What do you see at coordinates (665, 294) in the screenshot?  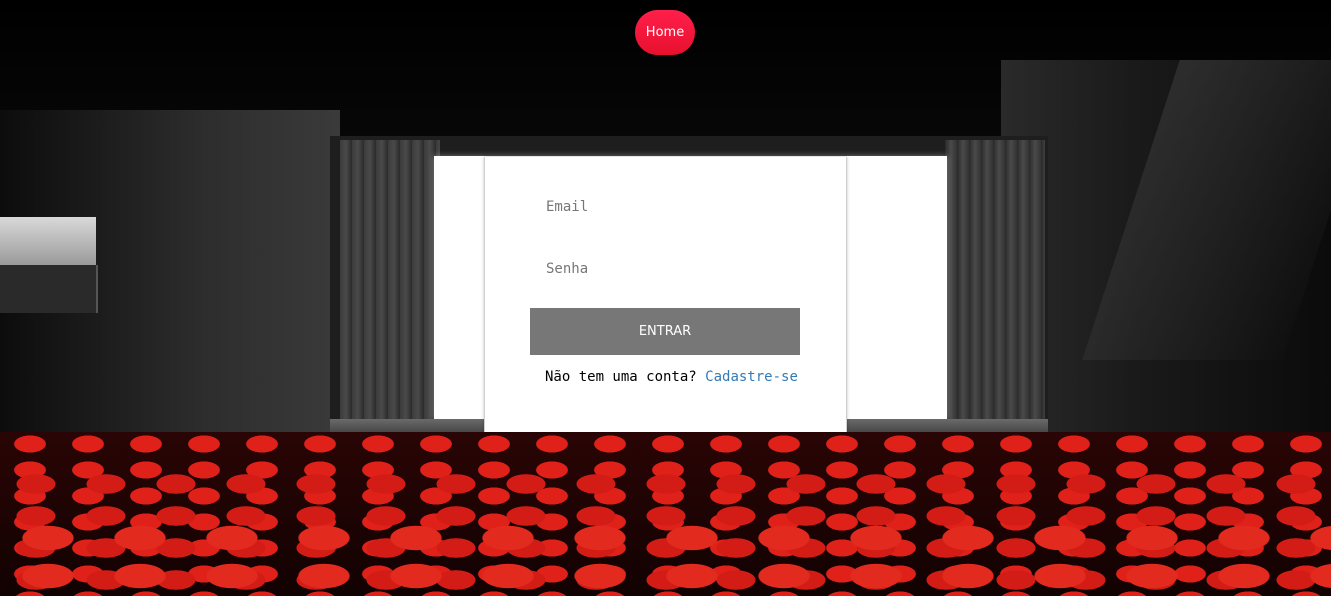 I see `login-form: ENTRAR Não tem uma conta? Cadastre-se` at bounding box center [665, 294].